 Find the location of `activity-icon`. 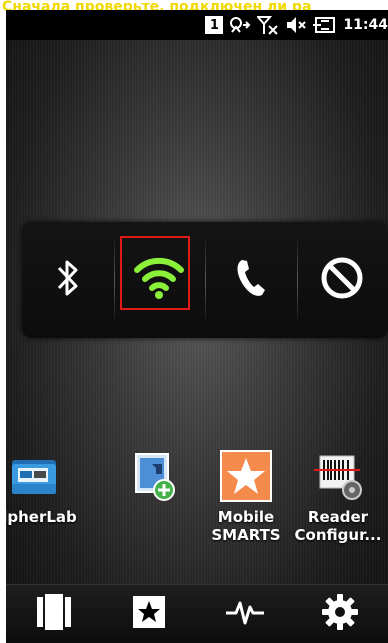

activity-icon is located at coordinates (245, 614).